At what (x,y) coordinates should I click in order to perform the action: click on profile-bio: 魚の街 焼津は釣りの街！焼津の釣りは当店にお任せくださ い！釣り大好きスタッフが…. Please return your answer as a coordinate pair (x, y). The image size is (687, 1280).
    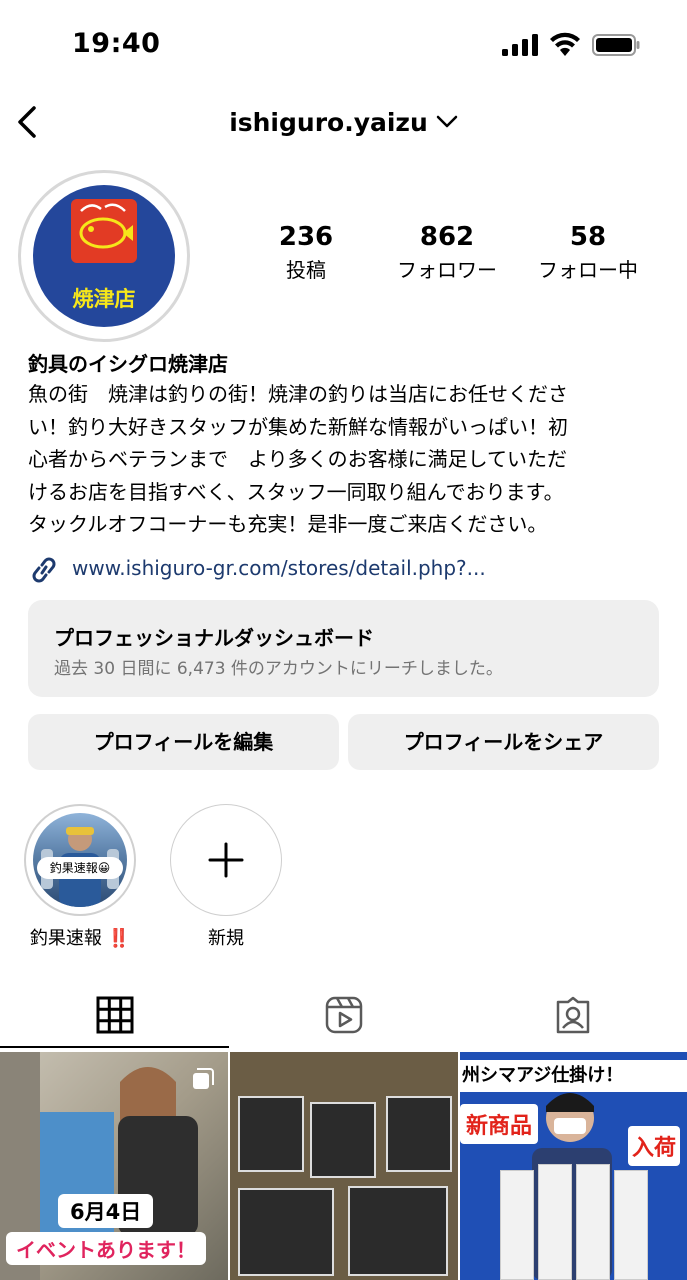
    Looking at the image, I should click on (348, 459).